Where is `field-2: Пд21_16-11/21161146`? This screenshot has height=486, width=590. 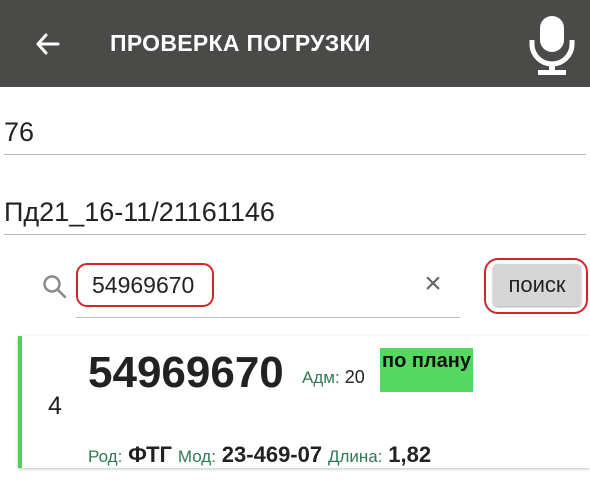
field-2: Пд21_16-11/21161146 is located at coordinates (295, 212).